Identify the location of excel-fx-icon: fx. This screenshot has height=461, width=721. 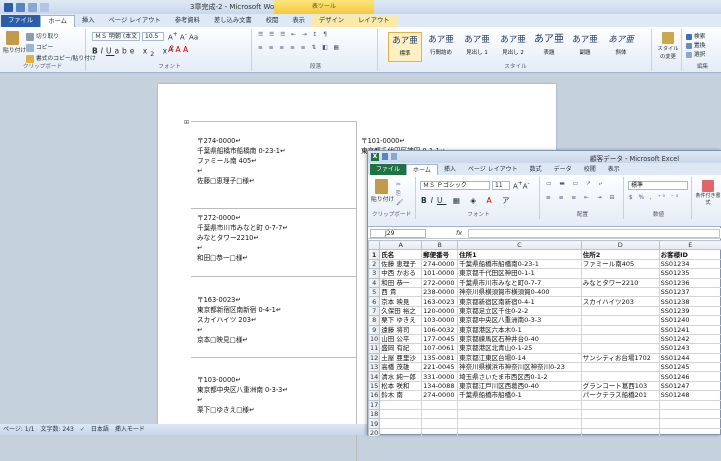
(459, 233).